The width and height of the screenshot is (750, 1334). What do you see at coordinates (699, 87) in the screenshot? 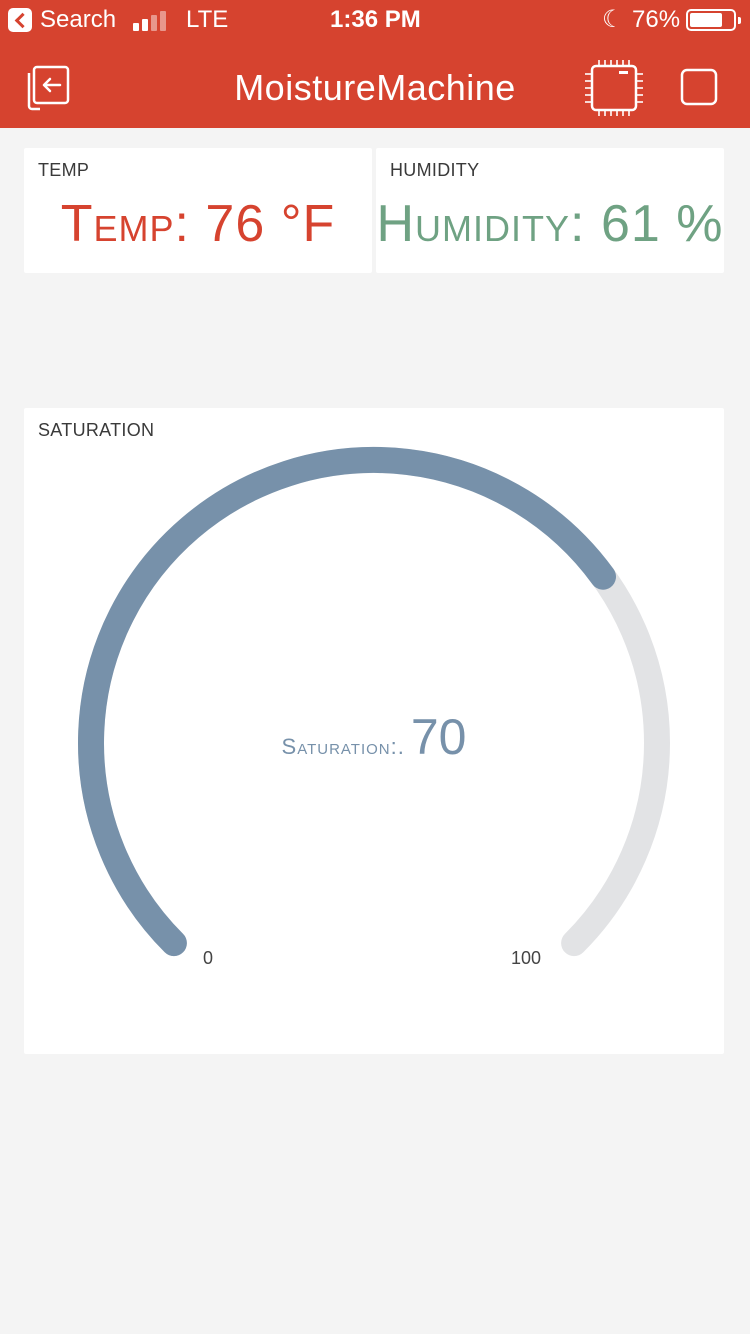
I see `square-icon` at bounding box center [699, 87].